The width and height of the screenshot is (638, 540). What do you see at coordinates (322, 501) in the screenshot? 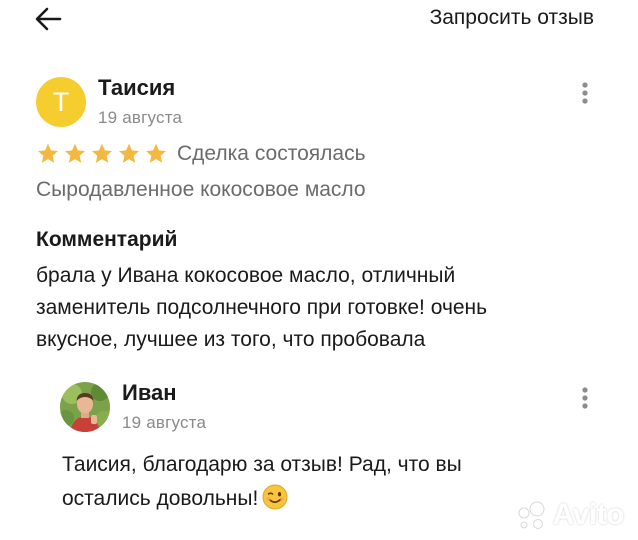
I see `reply-line-last: остались довольны!` at bounding box center [322, 501].